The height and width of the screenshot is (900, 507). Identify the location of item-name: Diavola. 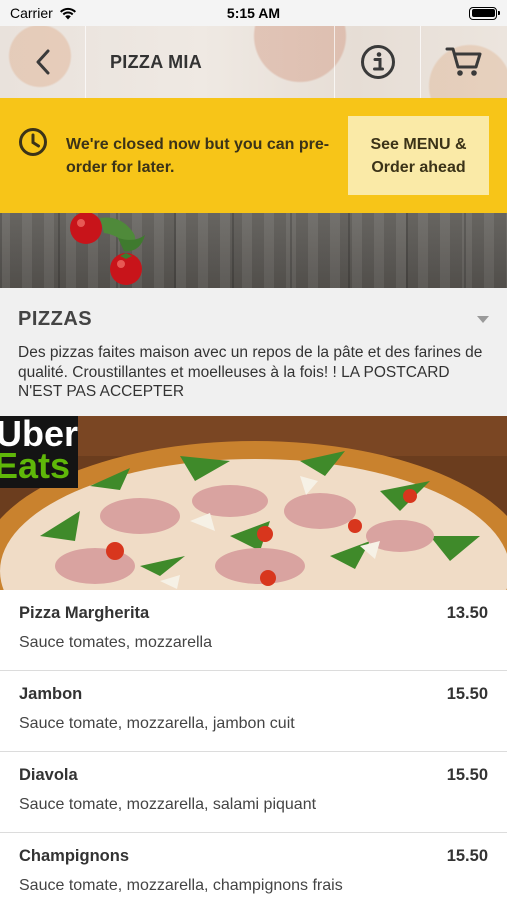
(48, 775).